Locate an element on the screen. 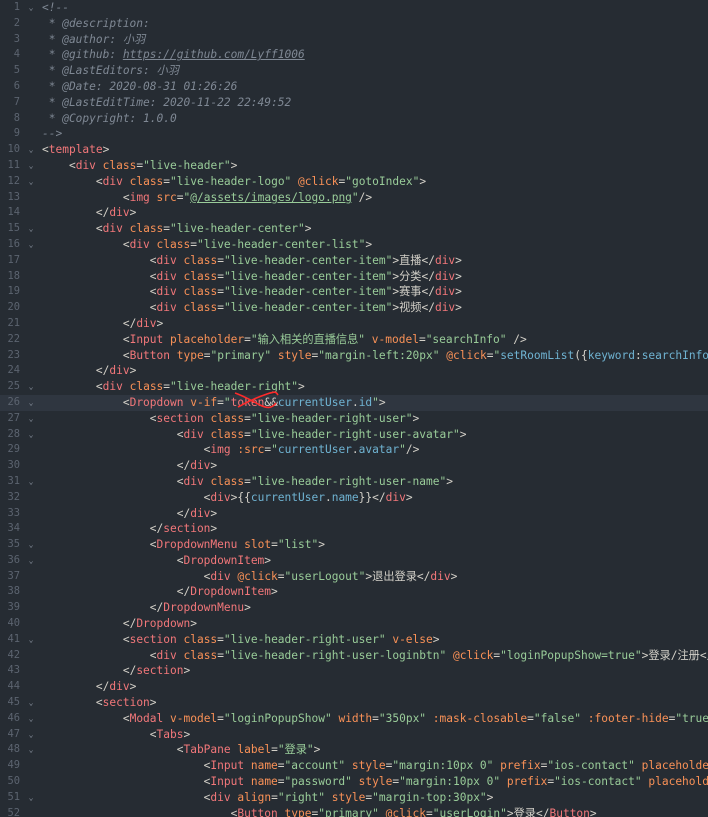 The width and height of the screenshot is (708, 817). code-text: <!-- is located at coordinates (55, 8).